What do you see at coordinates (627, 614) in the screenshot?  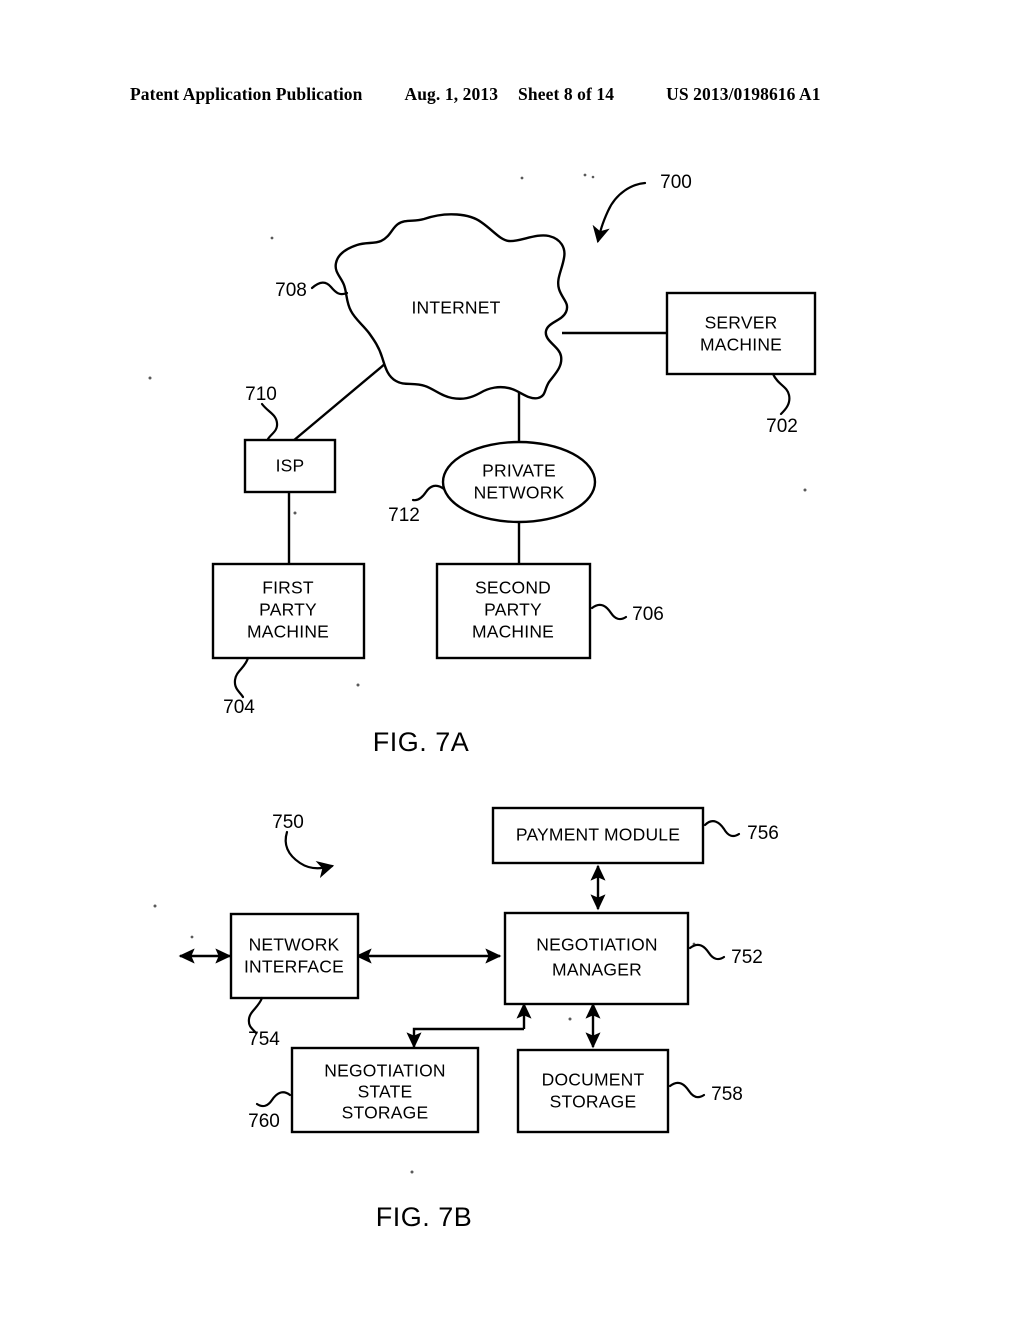 I see `ref-706-callout: 706` at bounding box center [627, 614].